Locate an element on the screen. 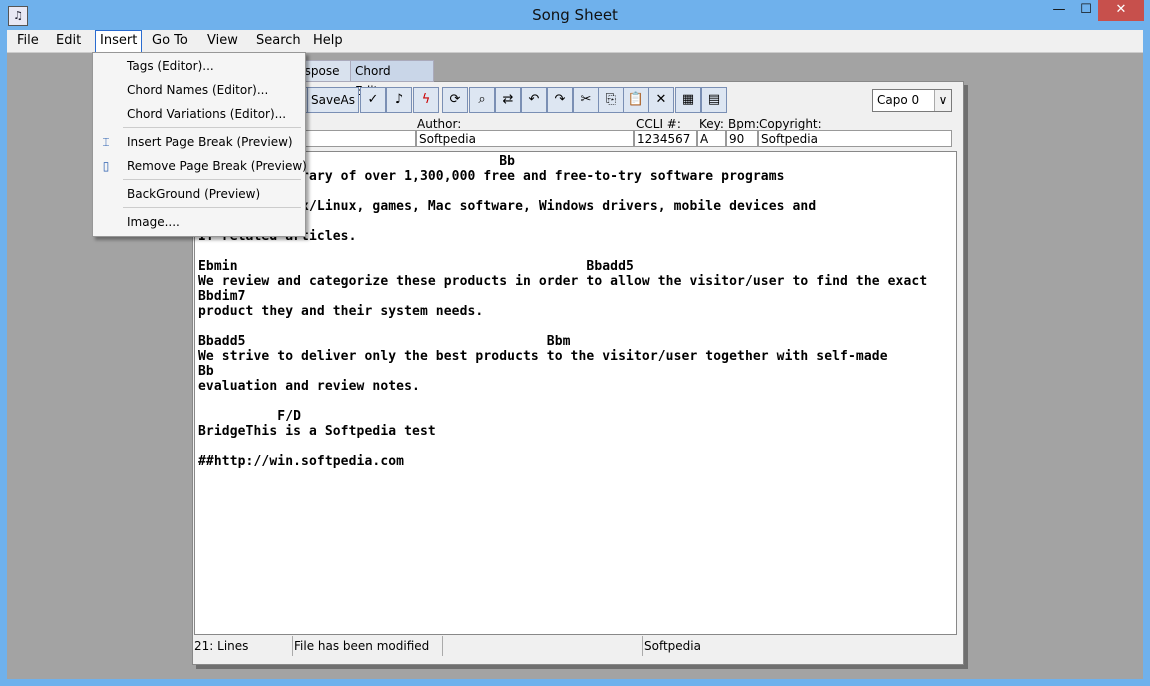 The height and width of the screenshot is (686, 1150). replace-icon: ⇄ is located at coordinates (508, 100).